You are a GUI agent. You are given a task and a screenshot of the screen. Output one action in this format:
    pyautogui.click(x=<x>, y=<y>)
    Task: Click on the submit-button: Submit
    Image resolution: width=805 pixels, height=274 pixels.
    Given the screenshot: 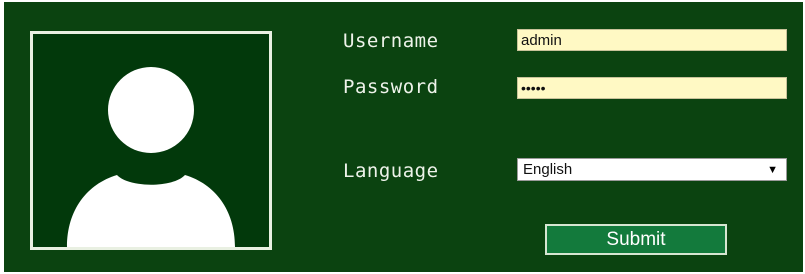 What is the action you would take?
    pyautogui.click(x=636, y=239)
    